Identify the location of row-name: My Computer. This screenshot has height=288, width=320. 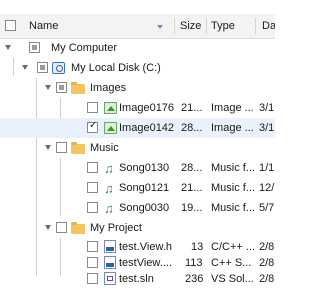
(84, 48).